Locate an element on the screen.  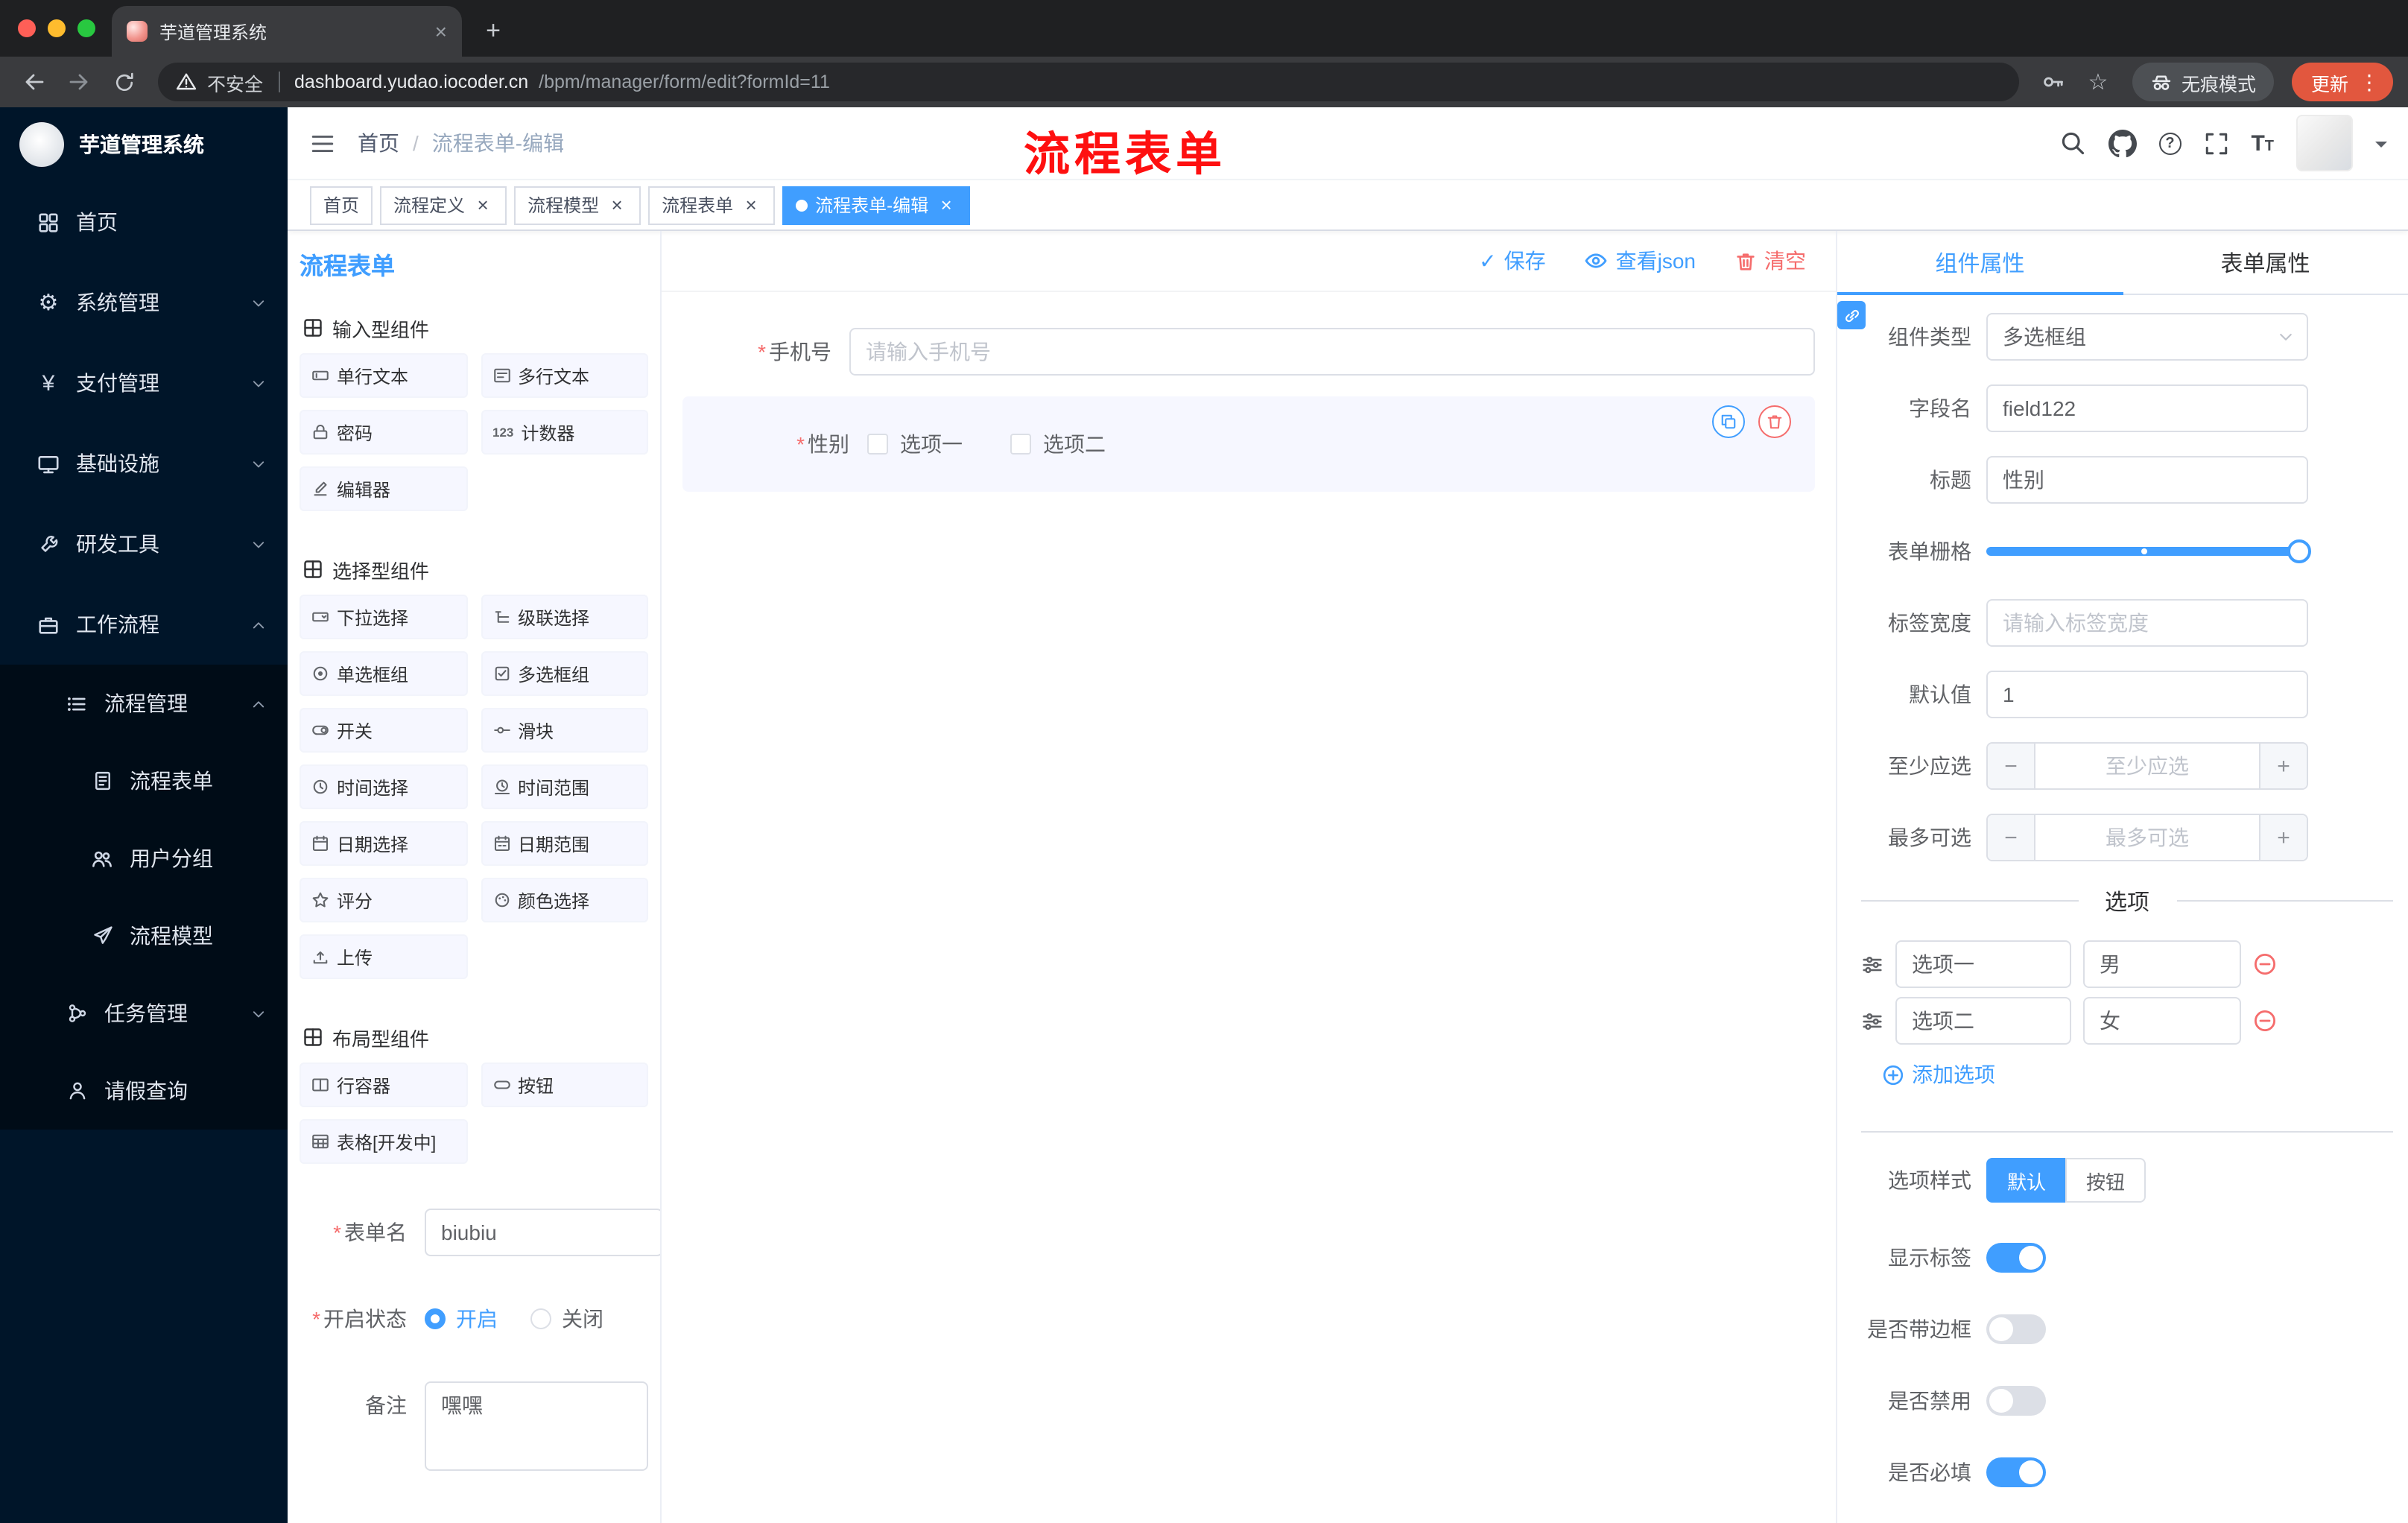
component-chip-slider: 滑块 is located at coordinates (564, 731).